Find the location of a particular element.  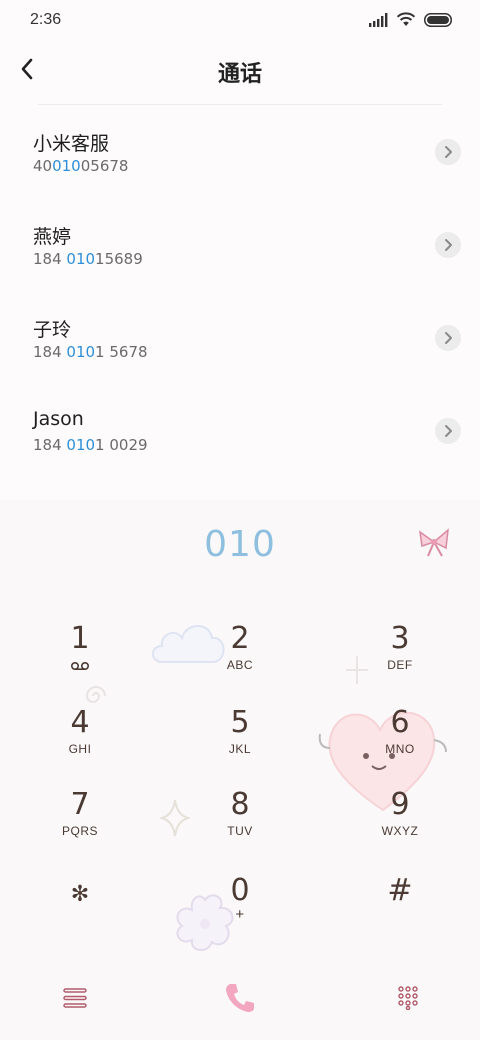

contact-name: 燕婷 is located at coordinates (52, 237).